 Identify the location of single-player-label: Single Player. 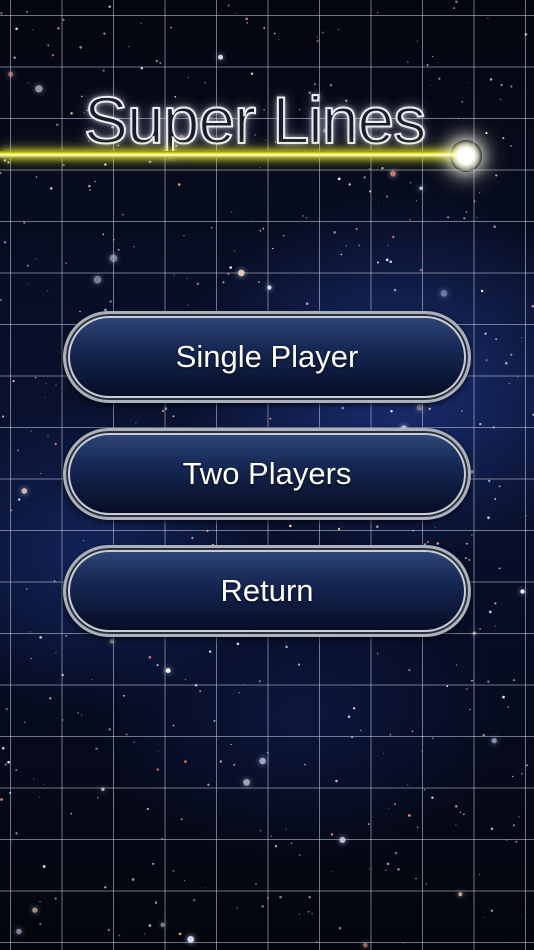
(267, 356).